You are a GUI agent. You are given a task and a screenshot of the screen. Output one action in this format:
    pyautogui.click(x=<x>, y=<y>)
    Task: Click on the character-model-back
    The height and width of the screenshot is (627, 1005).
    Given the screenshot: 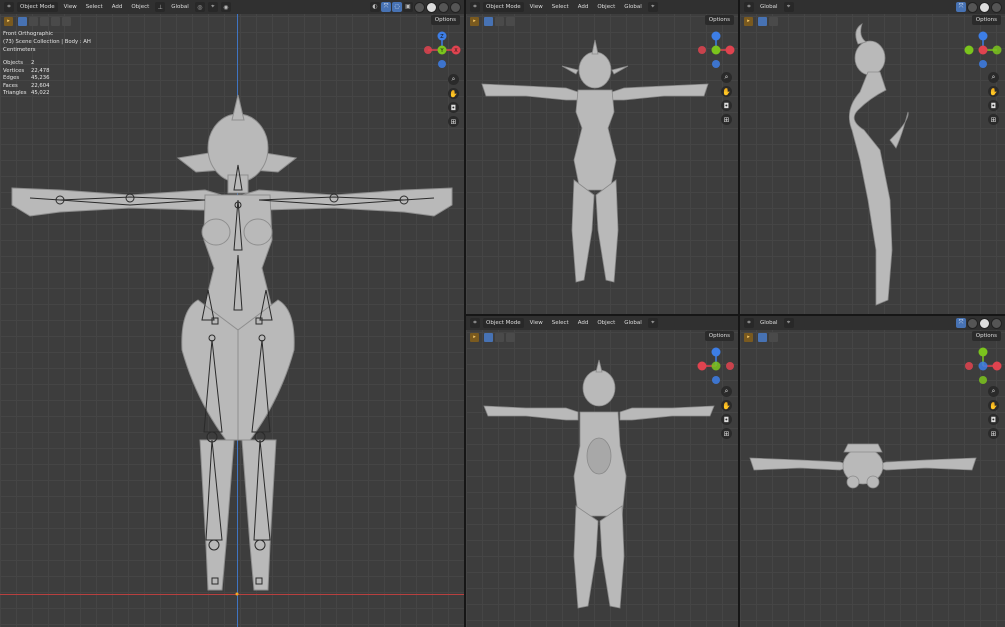 What is the action you would take?
    pyautogui.click(x=602, y=471)
    